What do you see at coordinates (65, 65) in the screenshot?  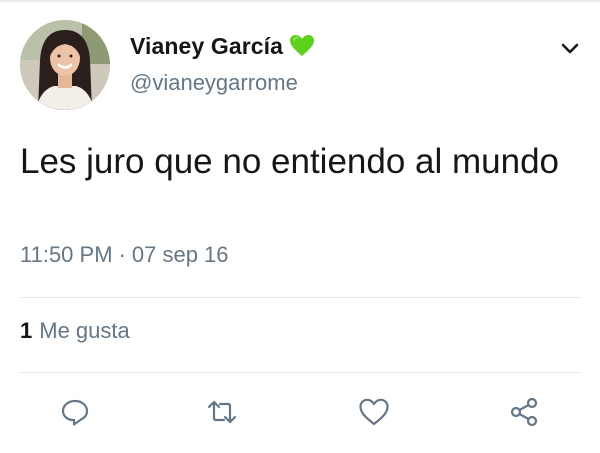 I see `avatar` at bounding box center [65, 65].